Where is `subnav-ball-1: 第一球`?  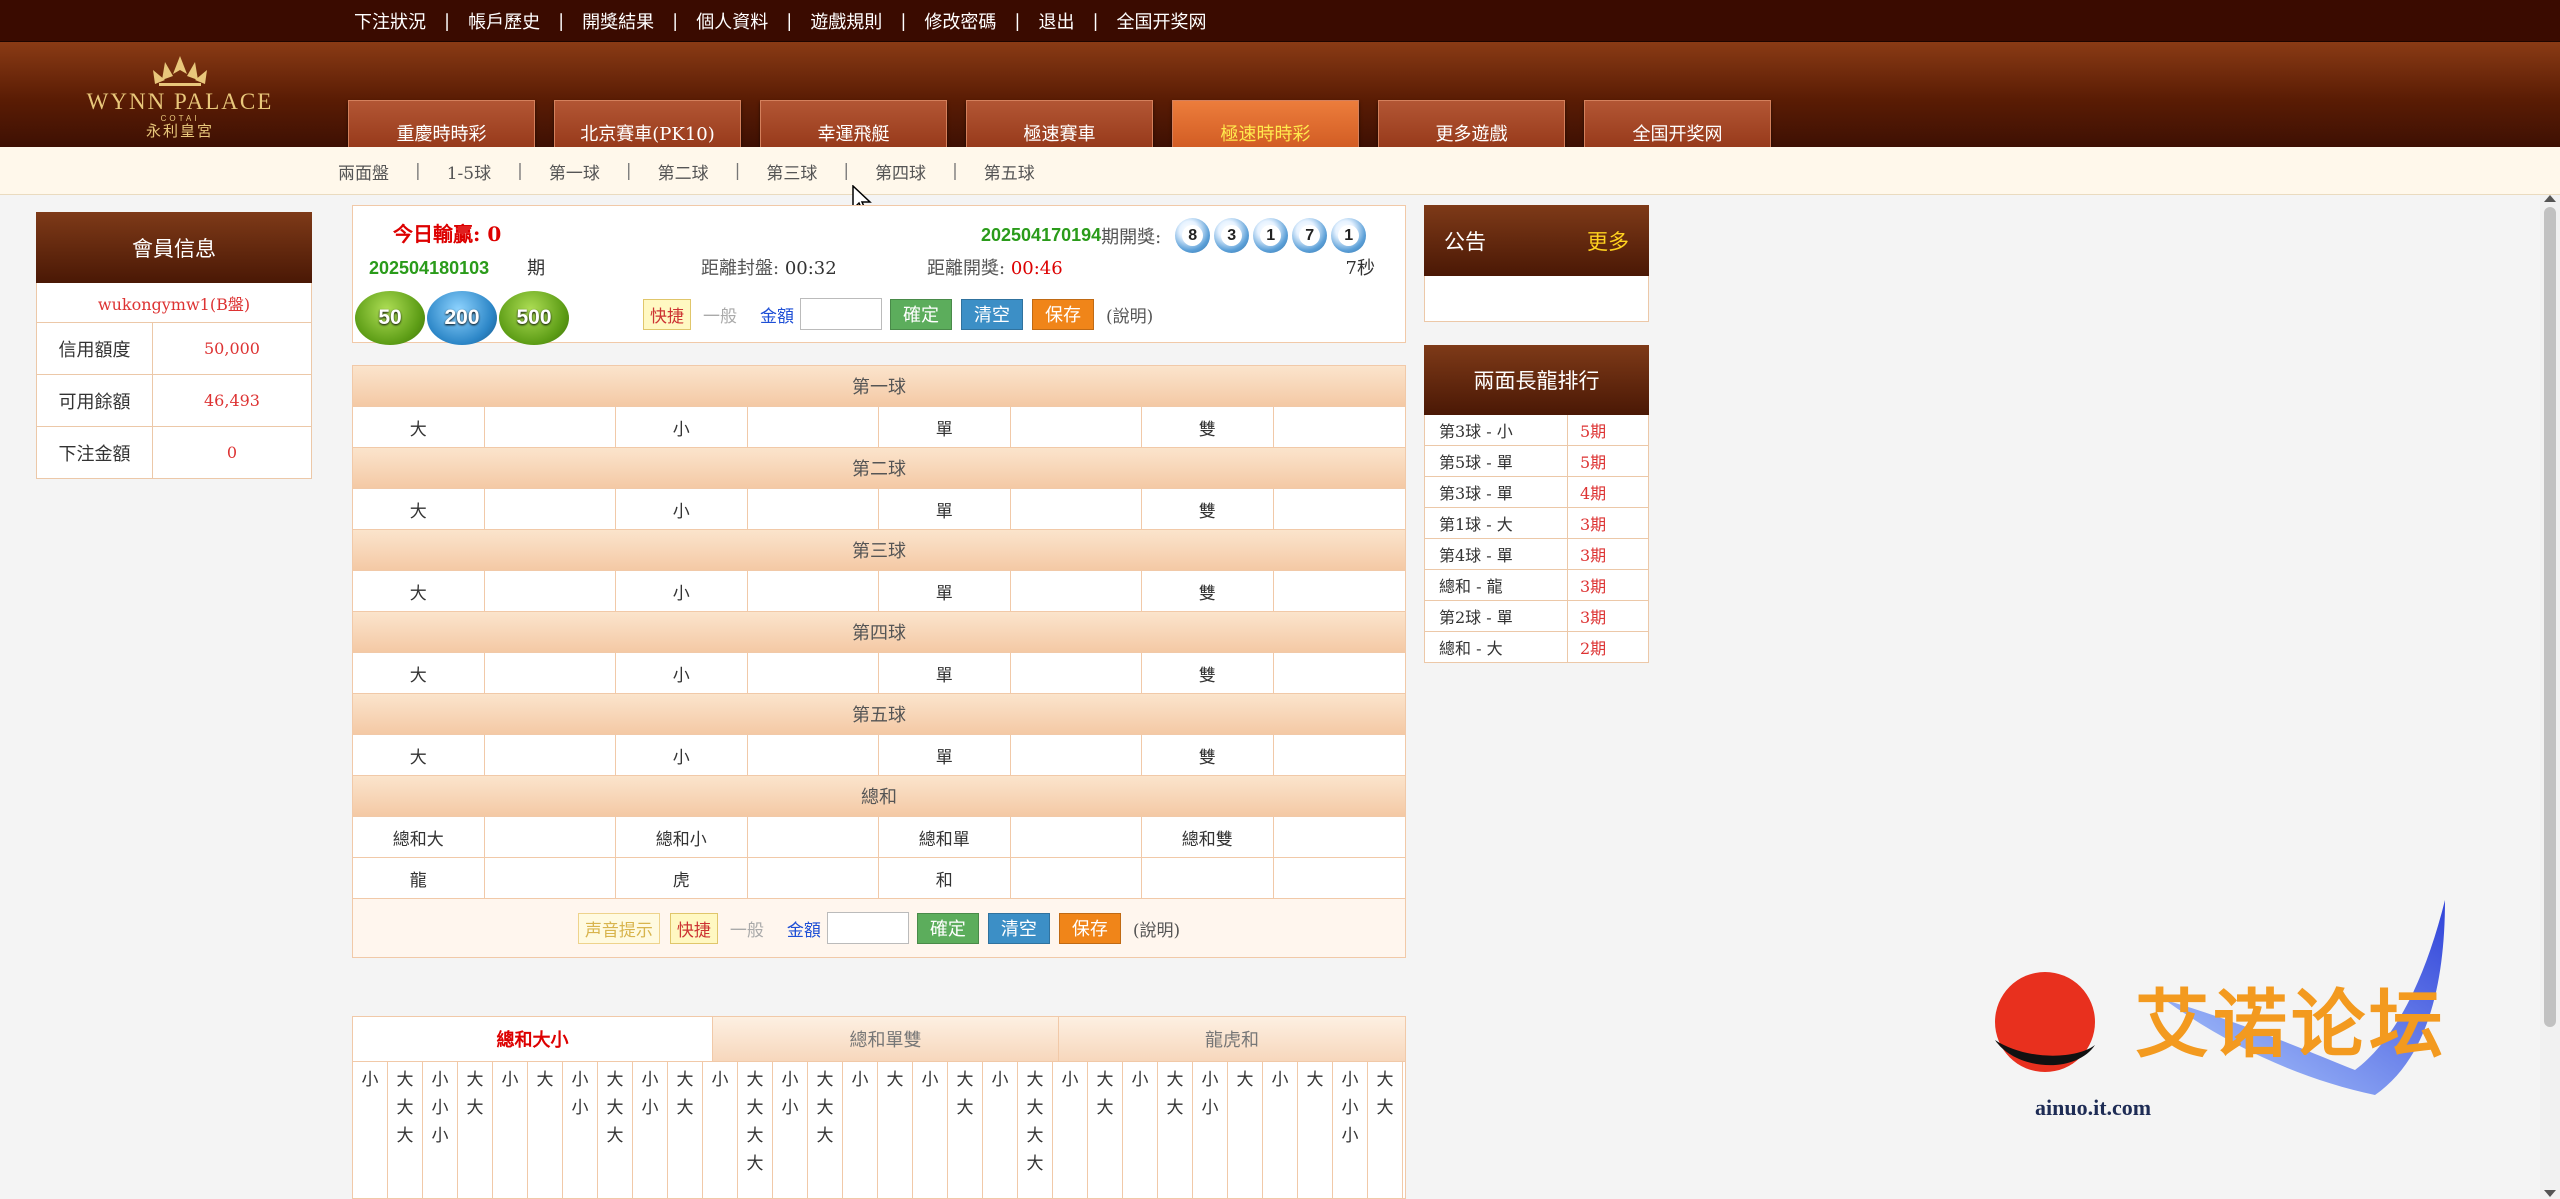 subnav-ball-1: 第一球 is located at coordinates (574, 171).